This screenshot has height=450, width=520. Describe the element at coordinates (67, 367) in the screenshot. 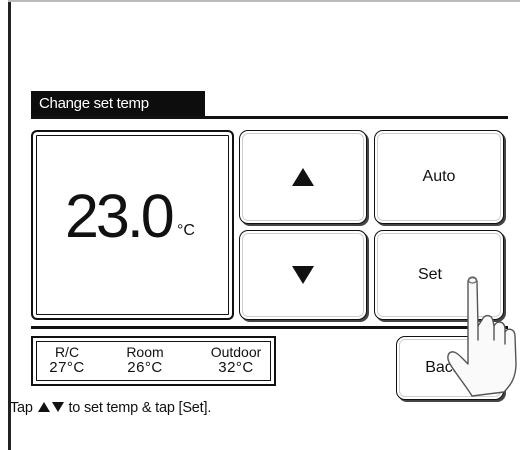

I see `rc-value: 27°C` at that location.